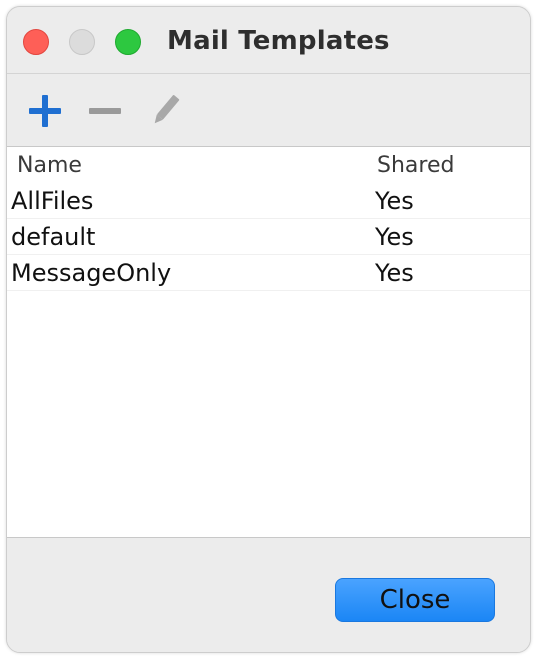  I want to click on pencil-icon, so click(167, 109).